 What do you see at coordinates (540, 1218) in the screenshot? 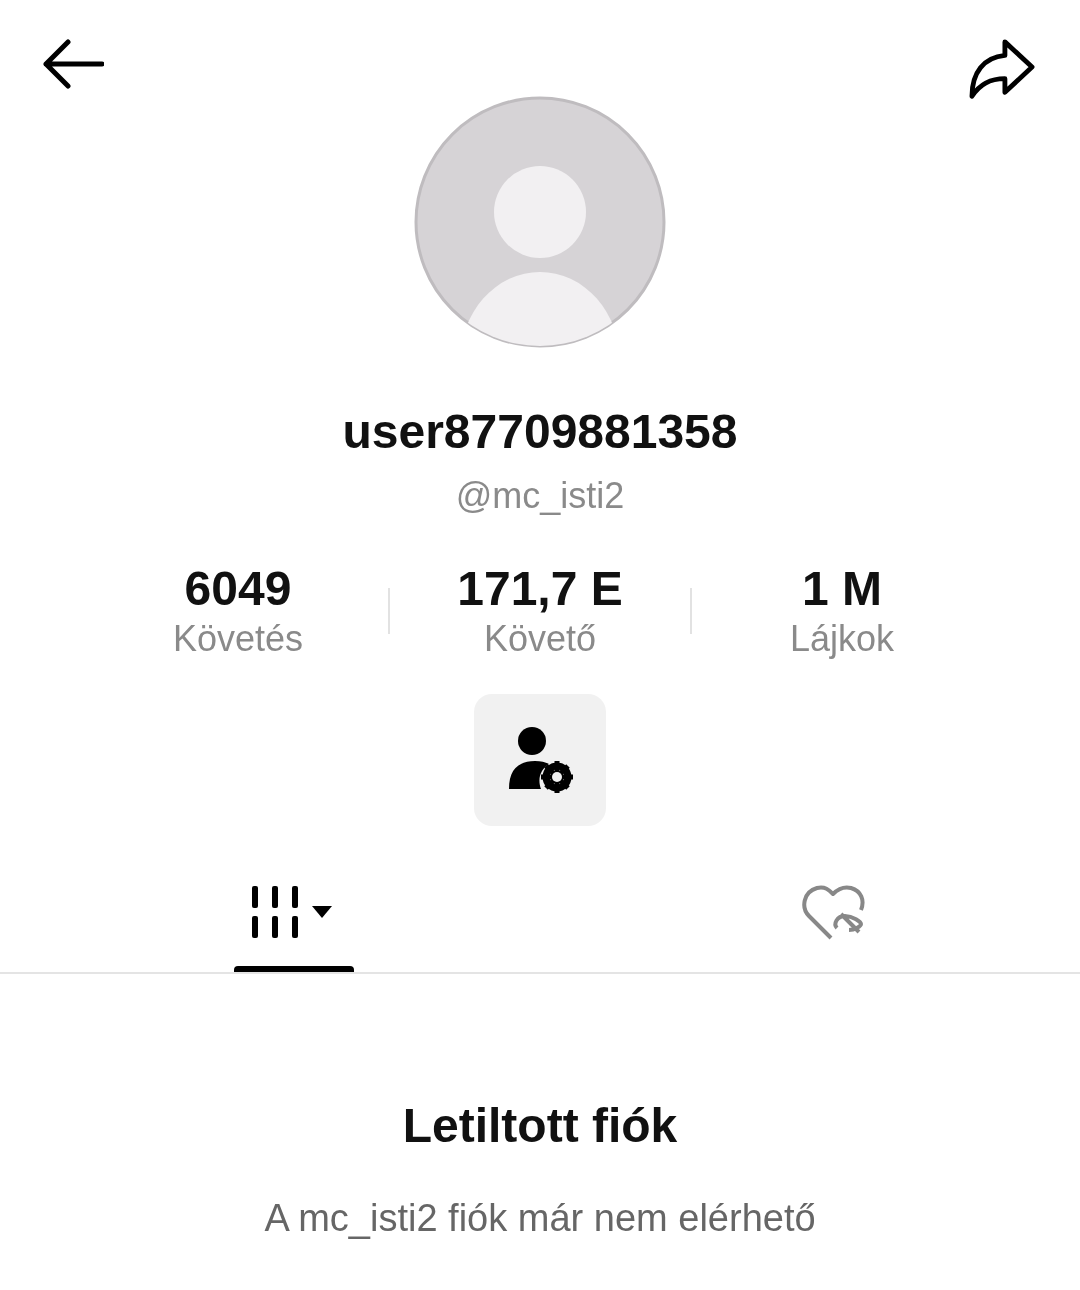
I see `notice-message: A mc_isti2 fiók már nem elérhető` at bounding box center [540, 1218].